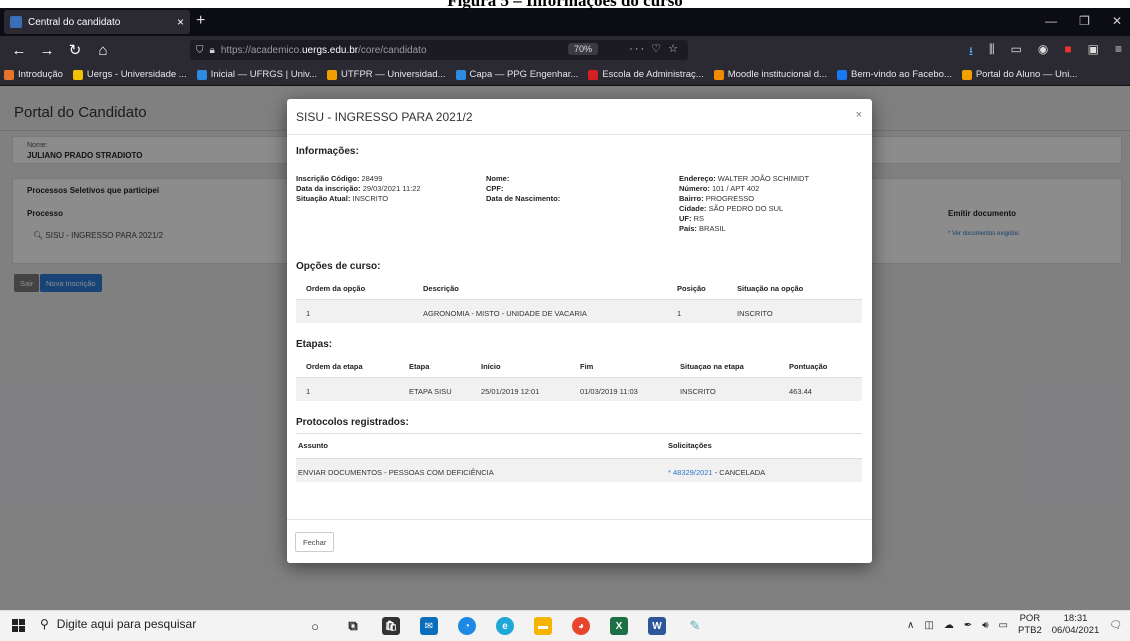 The height and width of the screenshot is (641, 1130). I want to click on window-controls: — ❐ ✕, so click(1083, 21).